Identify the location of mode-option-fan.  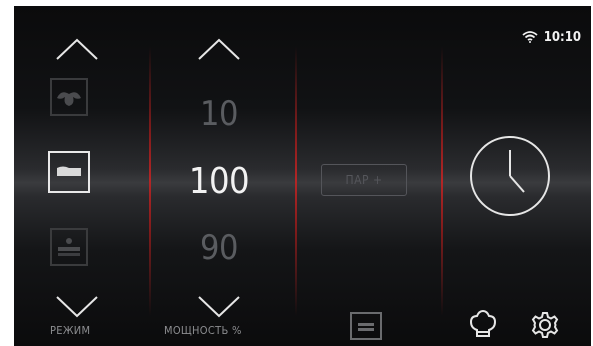
(69, 97).